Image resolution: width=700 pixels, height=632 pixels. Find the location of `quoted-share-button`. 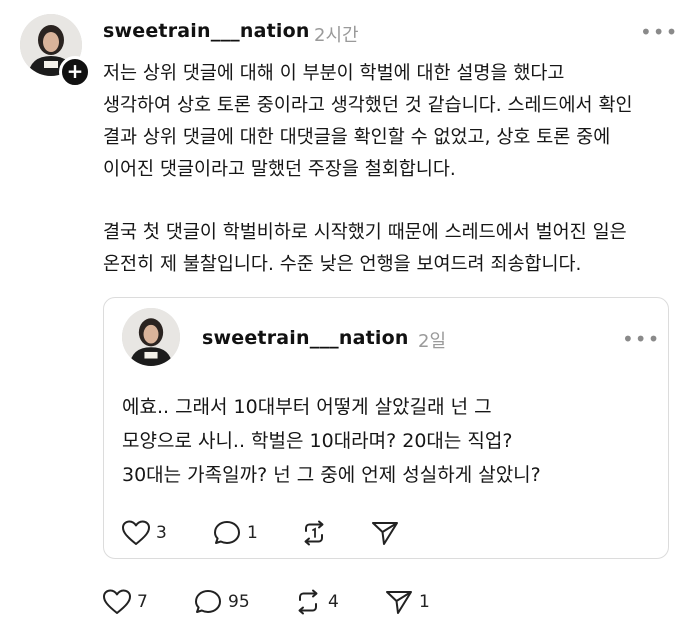

quoted-share-button is located at coordinates (385, 533).